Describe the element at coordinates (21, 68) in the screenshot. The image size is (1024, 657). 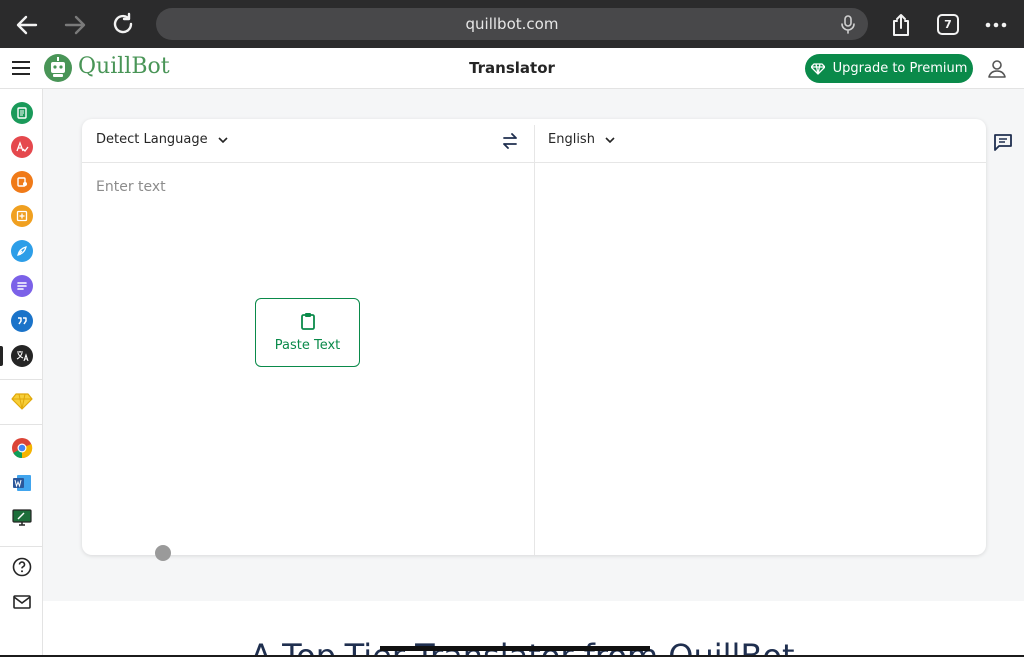
I see `menu-icon` at that location.